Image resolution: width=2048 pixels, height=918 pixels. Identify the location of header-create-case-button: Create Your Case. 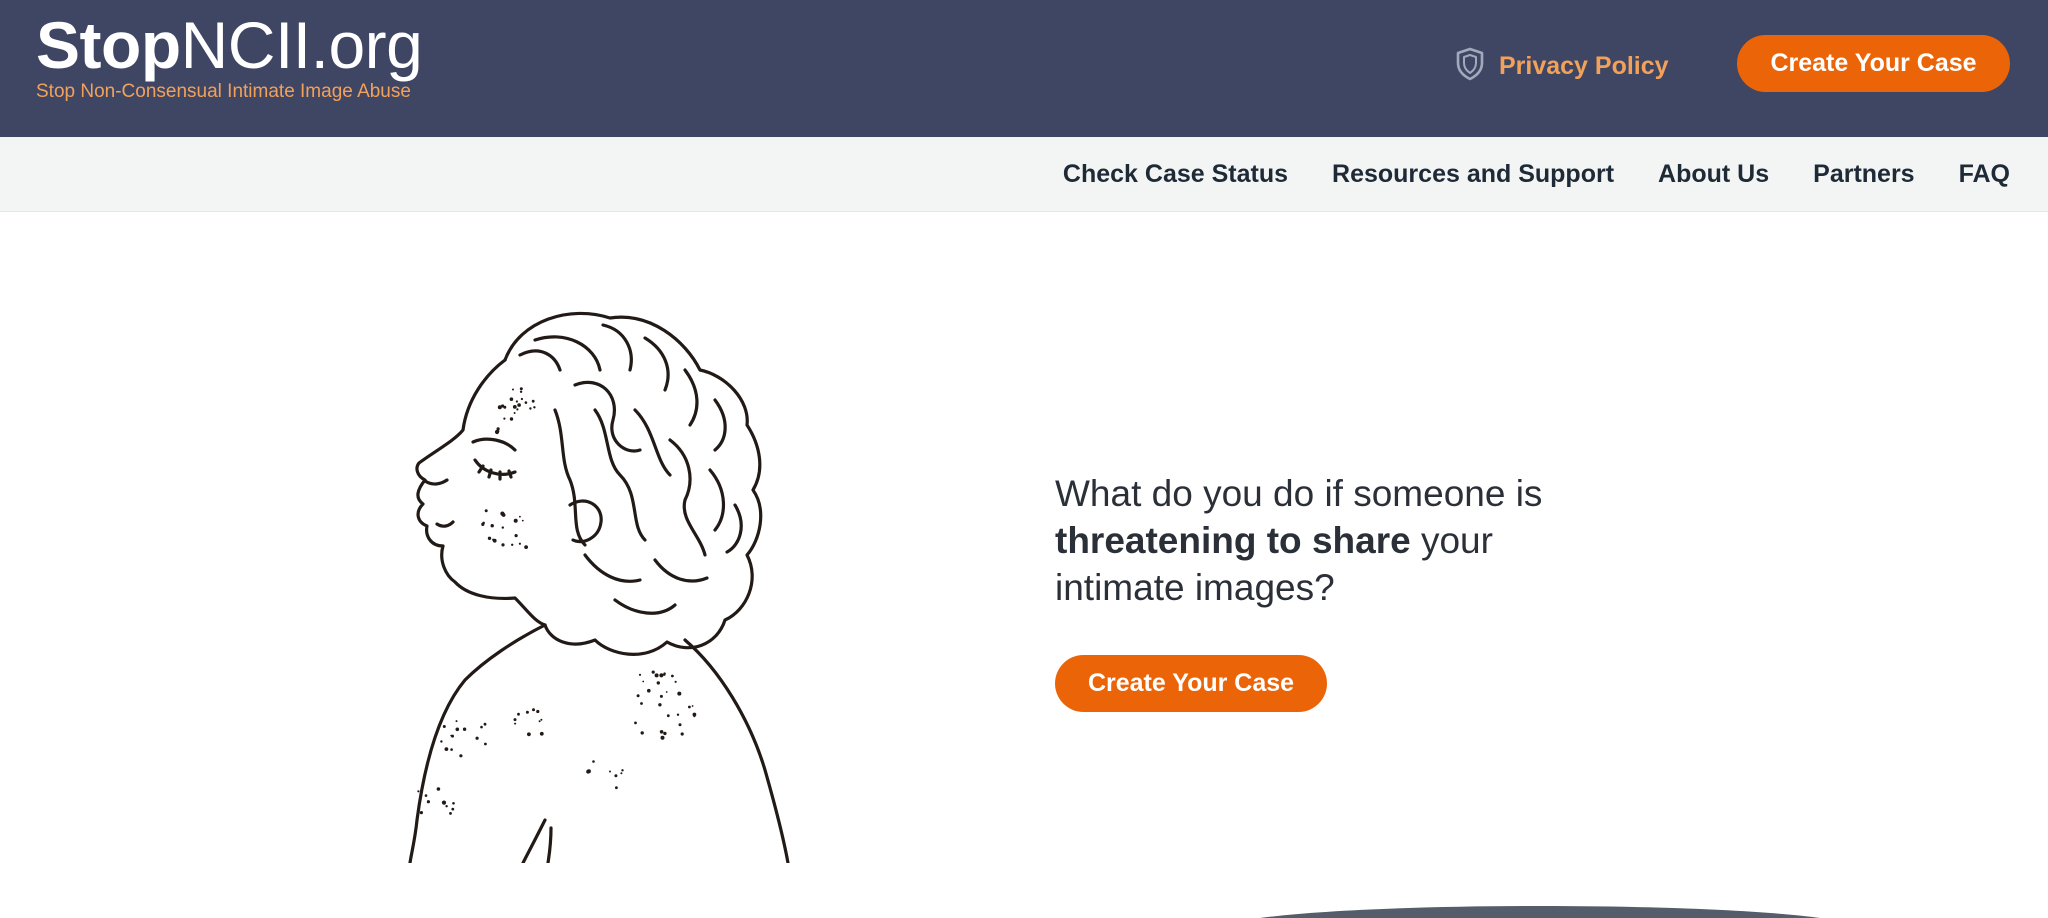
(1873, 63).